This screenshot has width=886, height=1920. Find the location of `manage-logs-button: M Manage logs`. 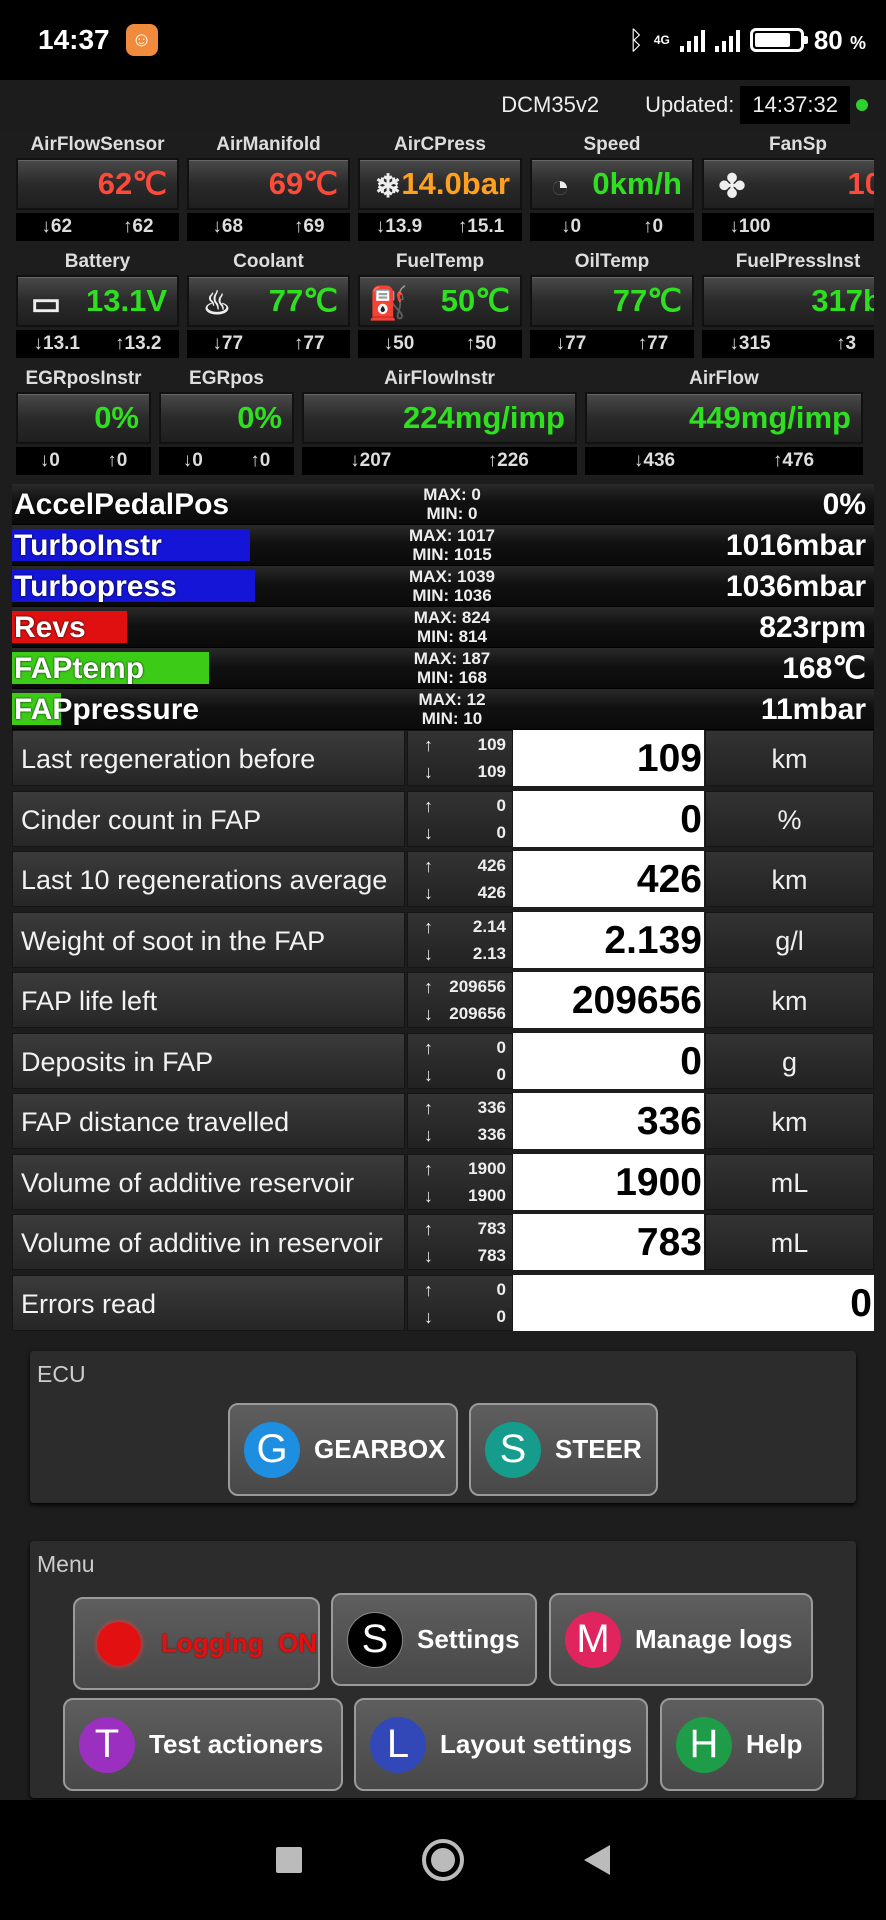

manage-logs-button: M Manage logs is located at coordinates (681, 1639).